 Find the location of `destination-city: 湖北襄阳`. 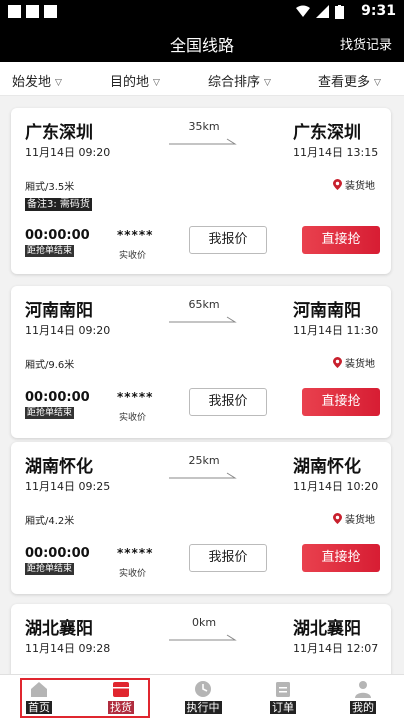

destination-city: 湖北襄阳 is located at coordinates (327, 629).